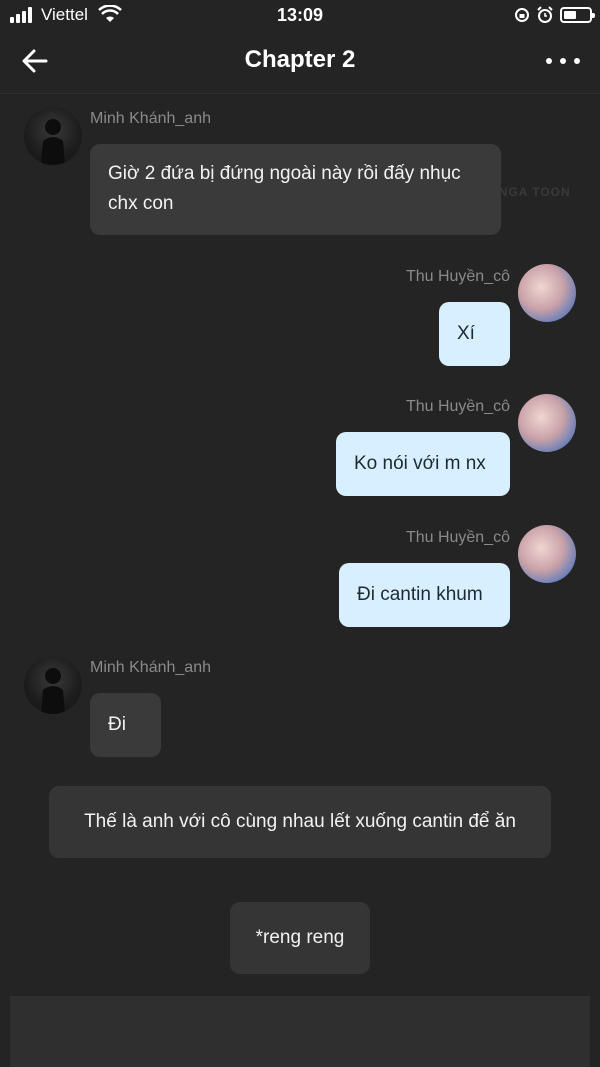 The image size is (600, 1067). I want to click on status-bar: Viettel 13:09, so click(300, 16).